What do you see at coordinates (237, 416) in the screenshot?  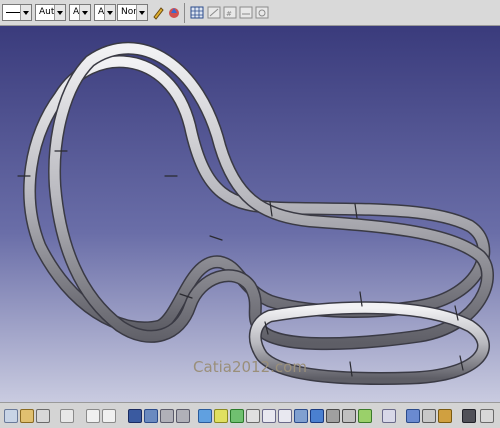 I see `pan-icon` at bounding box center [237, 416].